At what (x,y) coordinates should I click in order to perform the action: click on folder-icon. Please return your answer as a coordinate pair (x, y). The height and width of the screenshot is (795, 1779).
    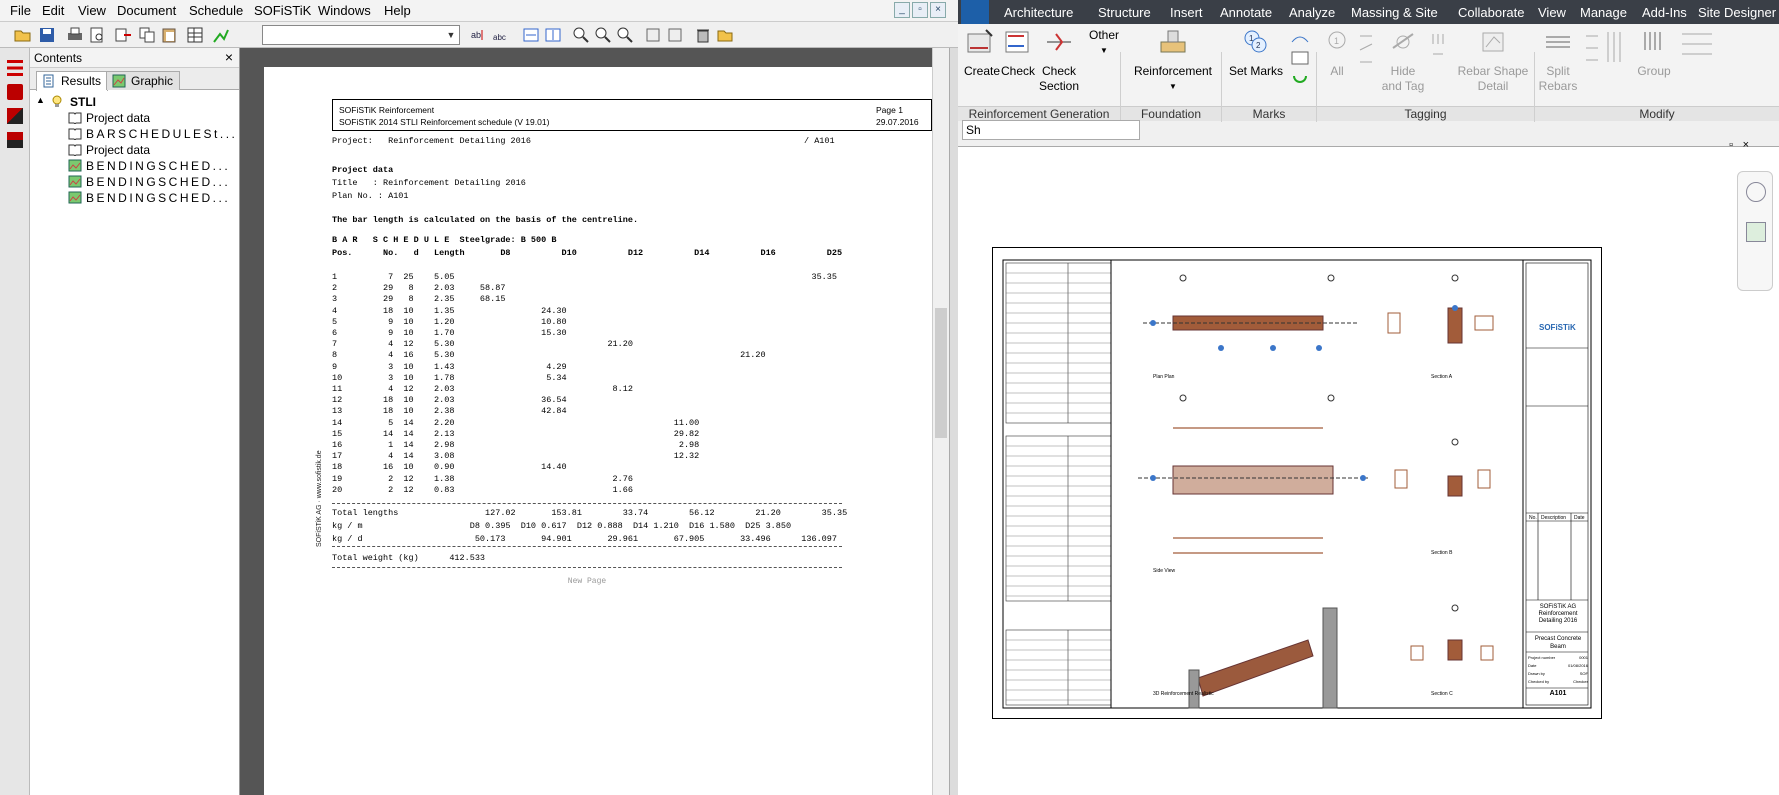
    Looking at the image, I should click on (725, 35).